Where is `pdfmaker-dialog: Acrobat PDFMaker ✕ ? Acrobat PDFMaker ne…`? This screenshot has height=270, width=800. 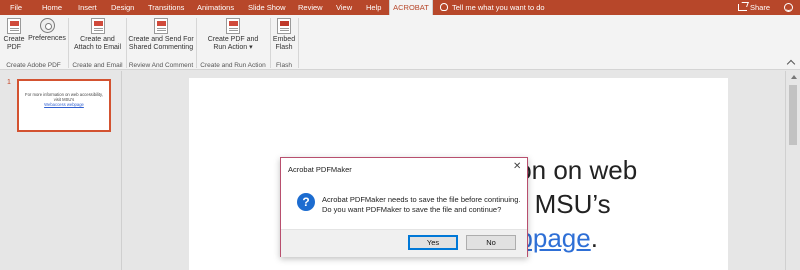 pdfmaker-dialog: Acrobat PDFMaker ✕ ? Acrobat PDFMaker ne… is located at coordinates (404, 207).